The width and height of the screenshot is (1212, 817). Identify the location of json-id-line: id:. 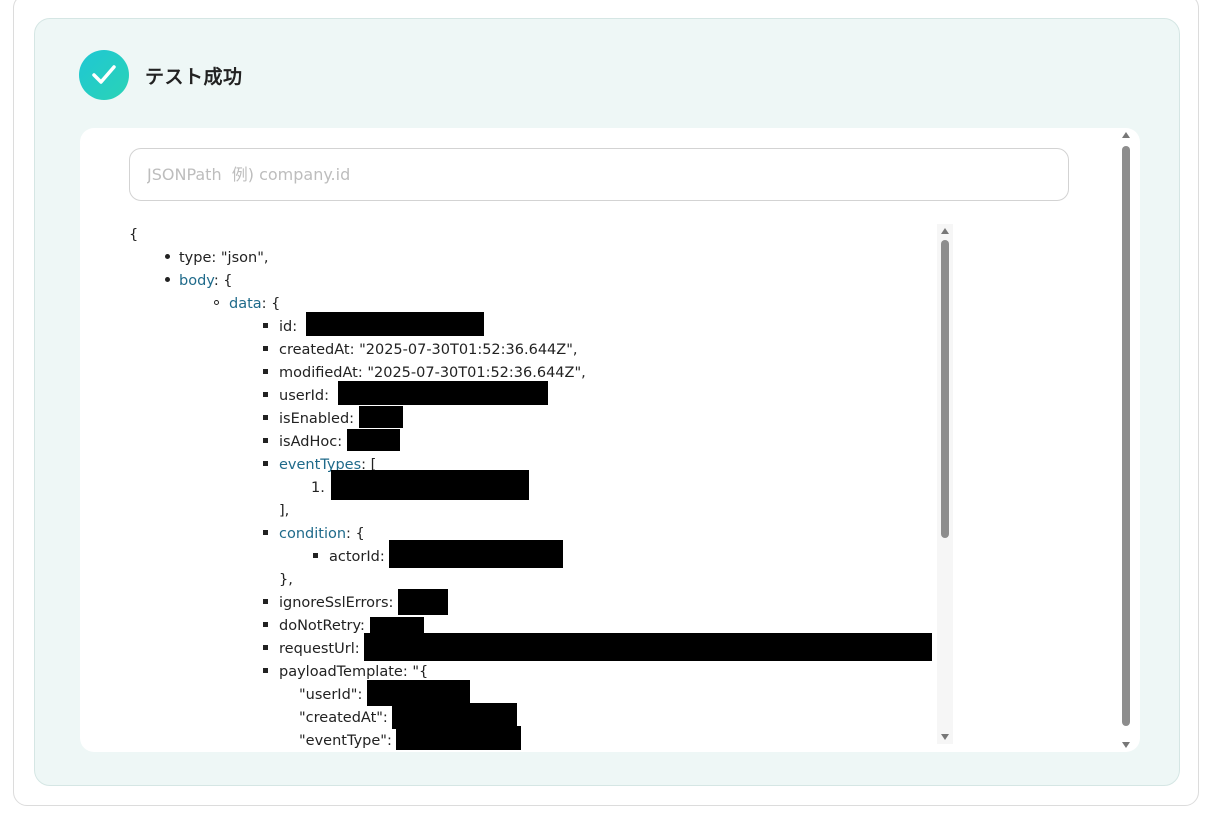
(381, 325).